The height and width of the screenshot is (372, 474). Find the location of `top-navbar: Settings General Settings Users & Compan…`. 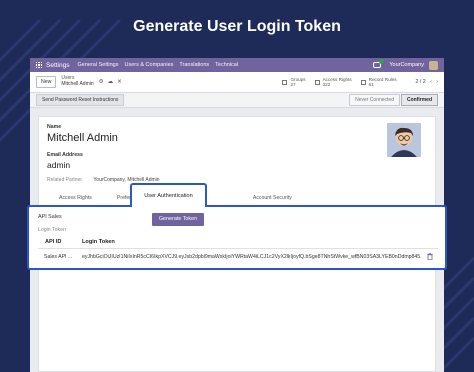

top-navbar: Settings General Settings Users & Compan… is located at coordinates (237, 65).